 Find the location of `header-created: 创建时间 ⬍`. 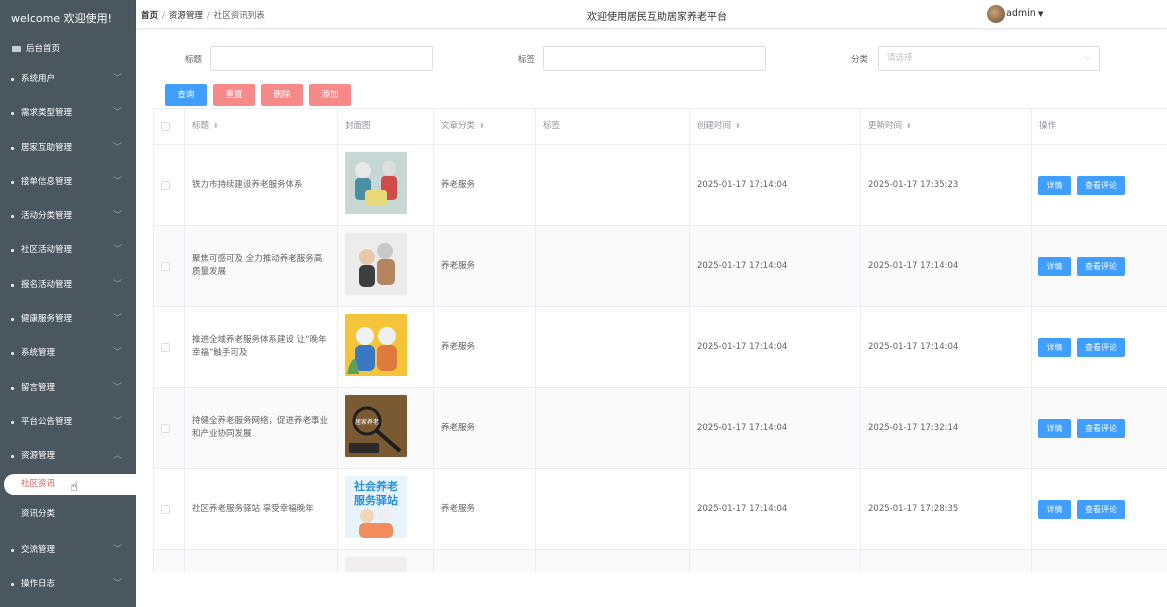

header-created: 创建时间 ⬍ is located at coordinates (775, 126).